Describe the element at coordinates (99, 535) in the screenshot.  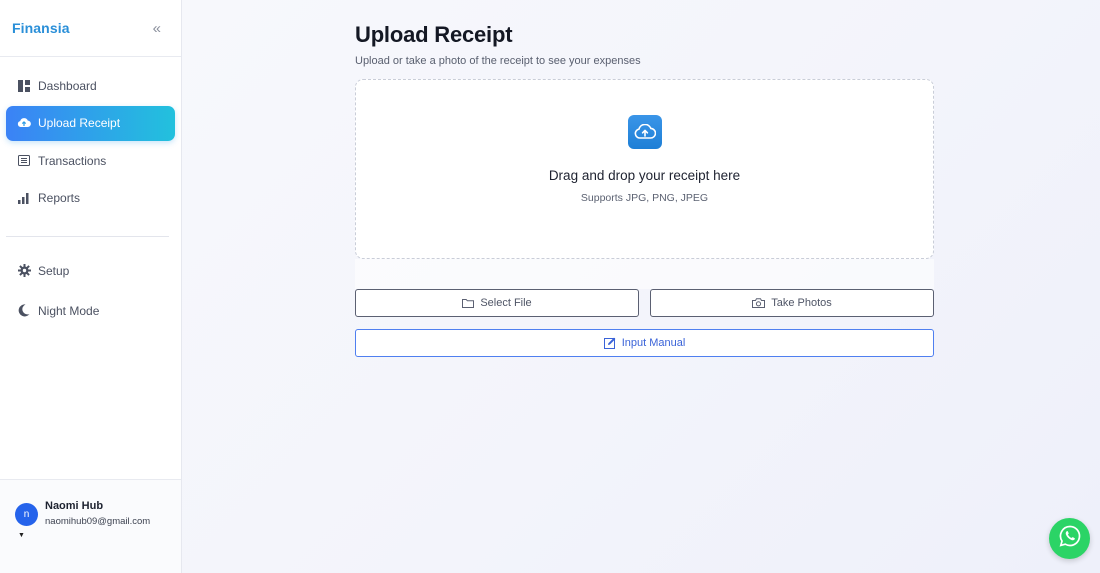
I see `caret-down-icon: ▼` at that location.